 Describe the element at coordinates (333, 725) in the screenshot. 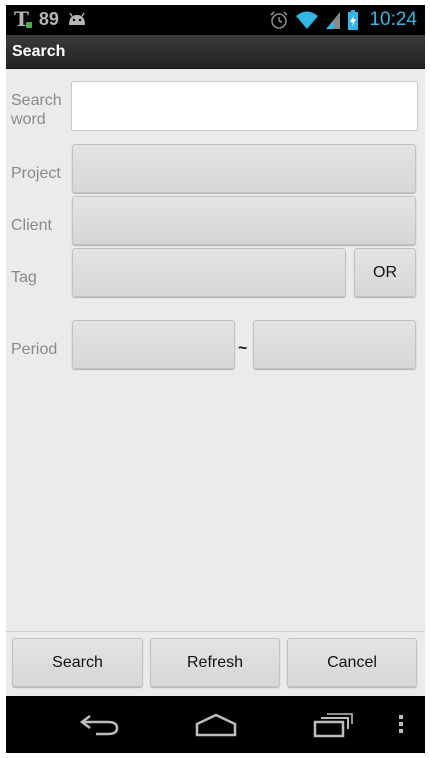

I see `recent-apps-icon` at that location.